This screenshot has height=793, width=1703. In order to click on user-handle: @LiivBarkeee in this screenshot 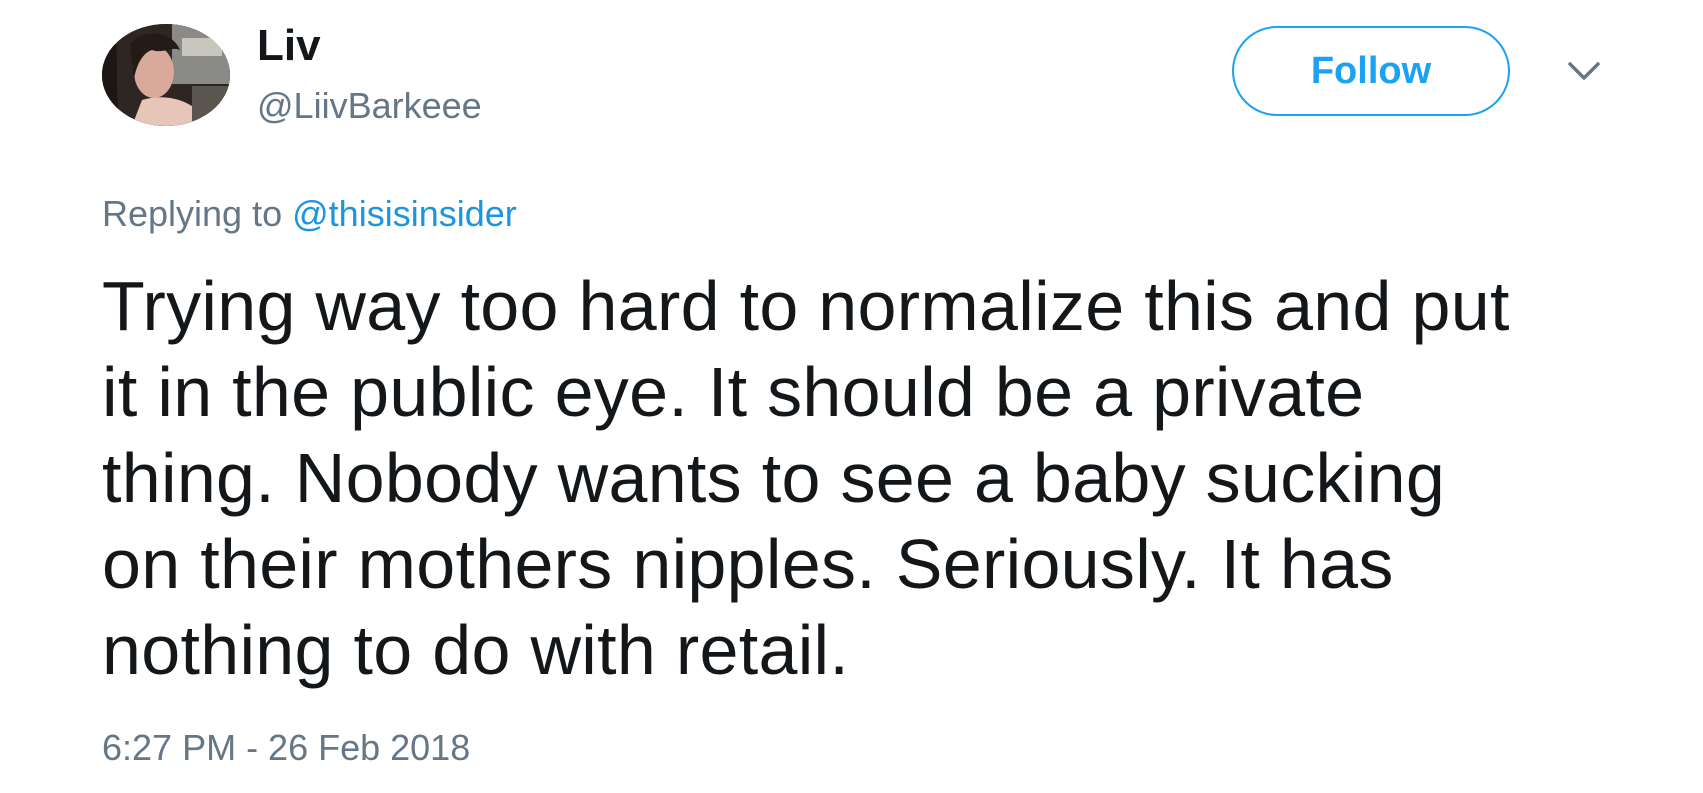, I will do `click(369, 106)`.